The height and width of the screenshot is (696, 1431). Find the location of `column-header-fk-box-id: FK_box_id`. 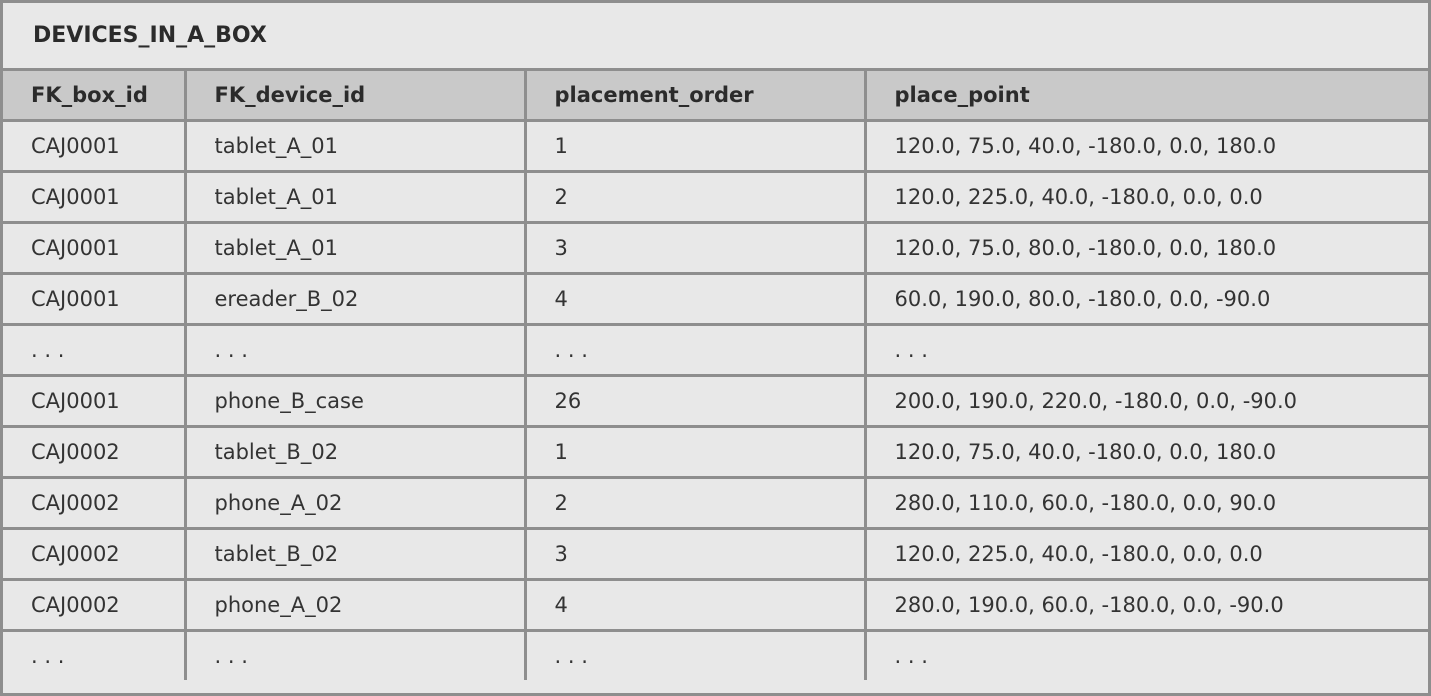

column-header-fk-box-id: FK_box_id is located at coordinates (95, 96).